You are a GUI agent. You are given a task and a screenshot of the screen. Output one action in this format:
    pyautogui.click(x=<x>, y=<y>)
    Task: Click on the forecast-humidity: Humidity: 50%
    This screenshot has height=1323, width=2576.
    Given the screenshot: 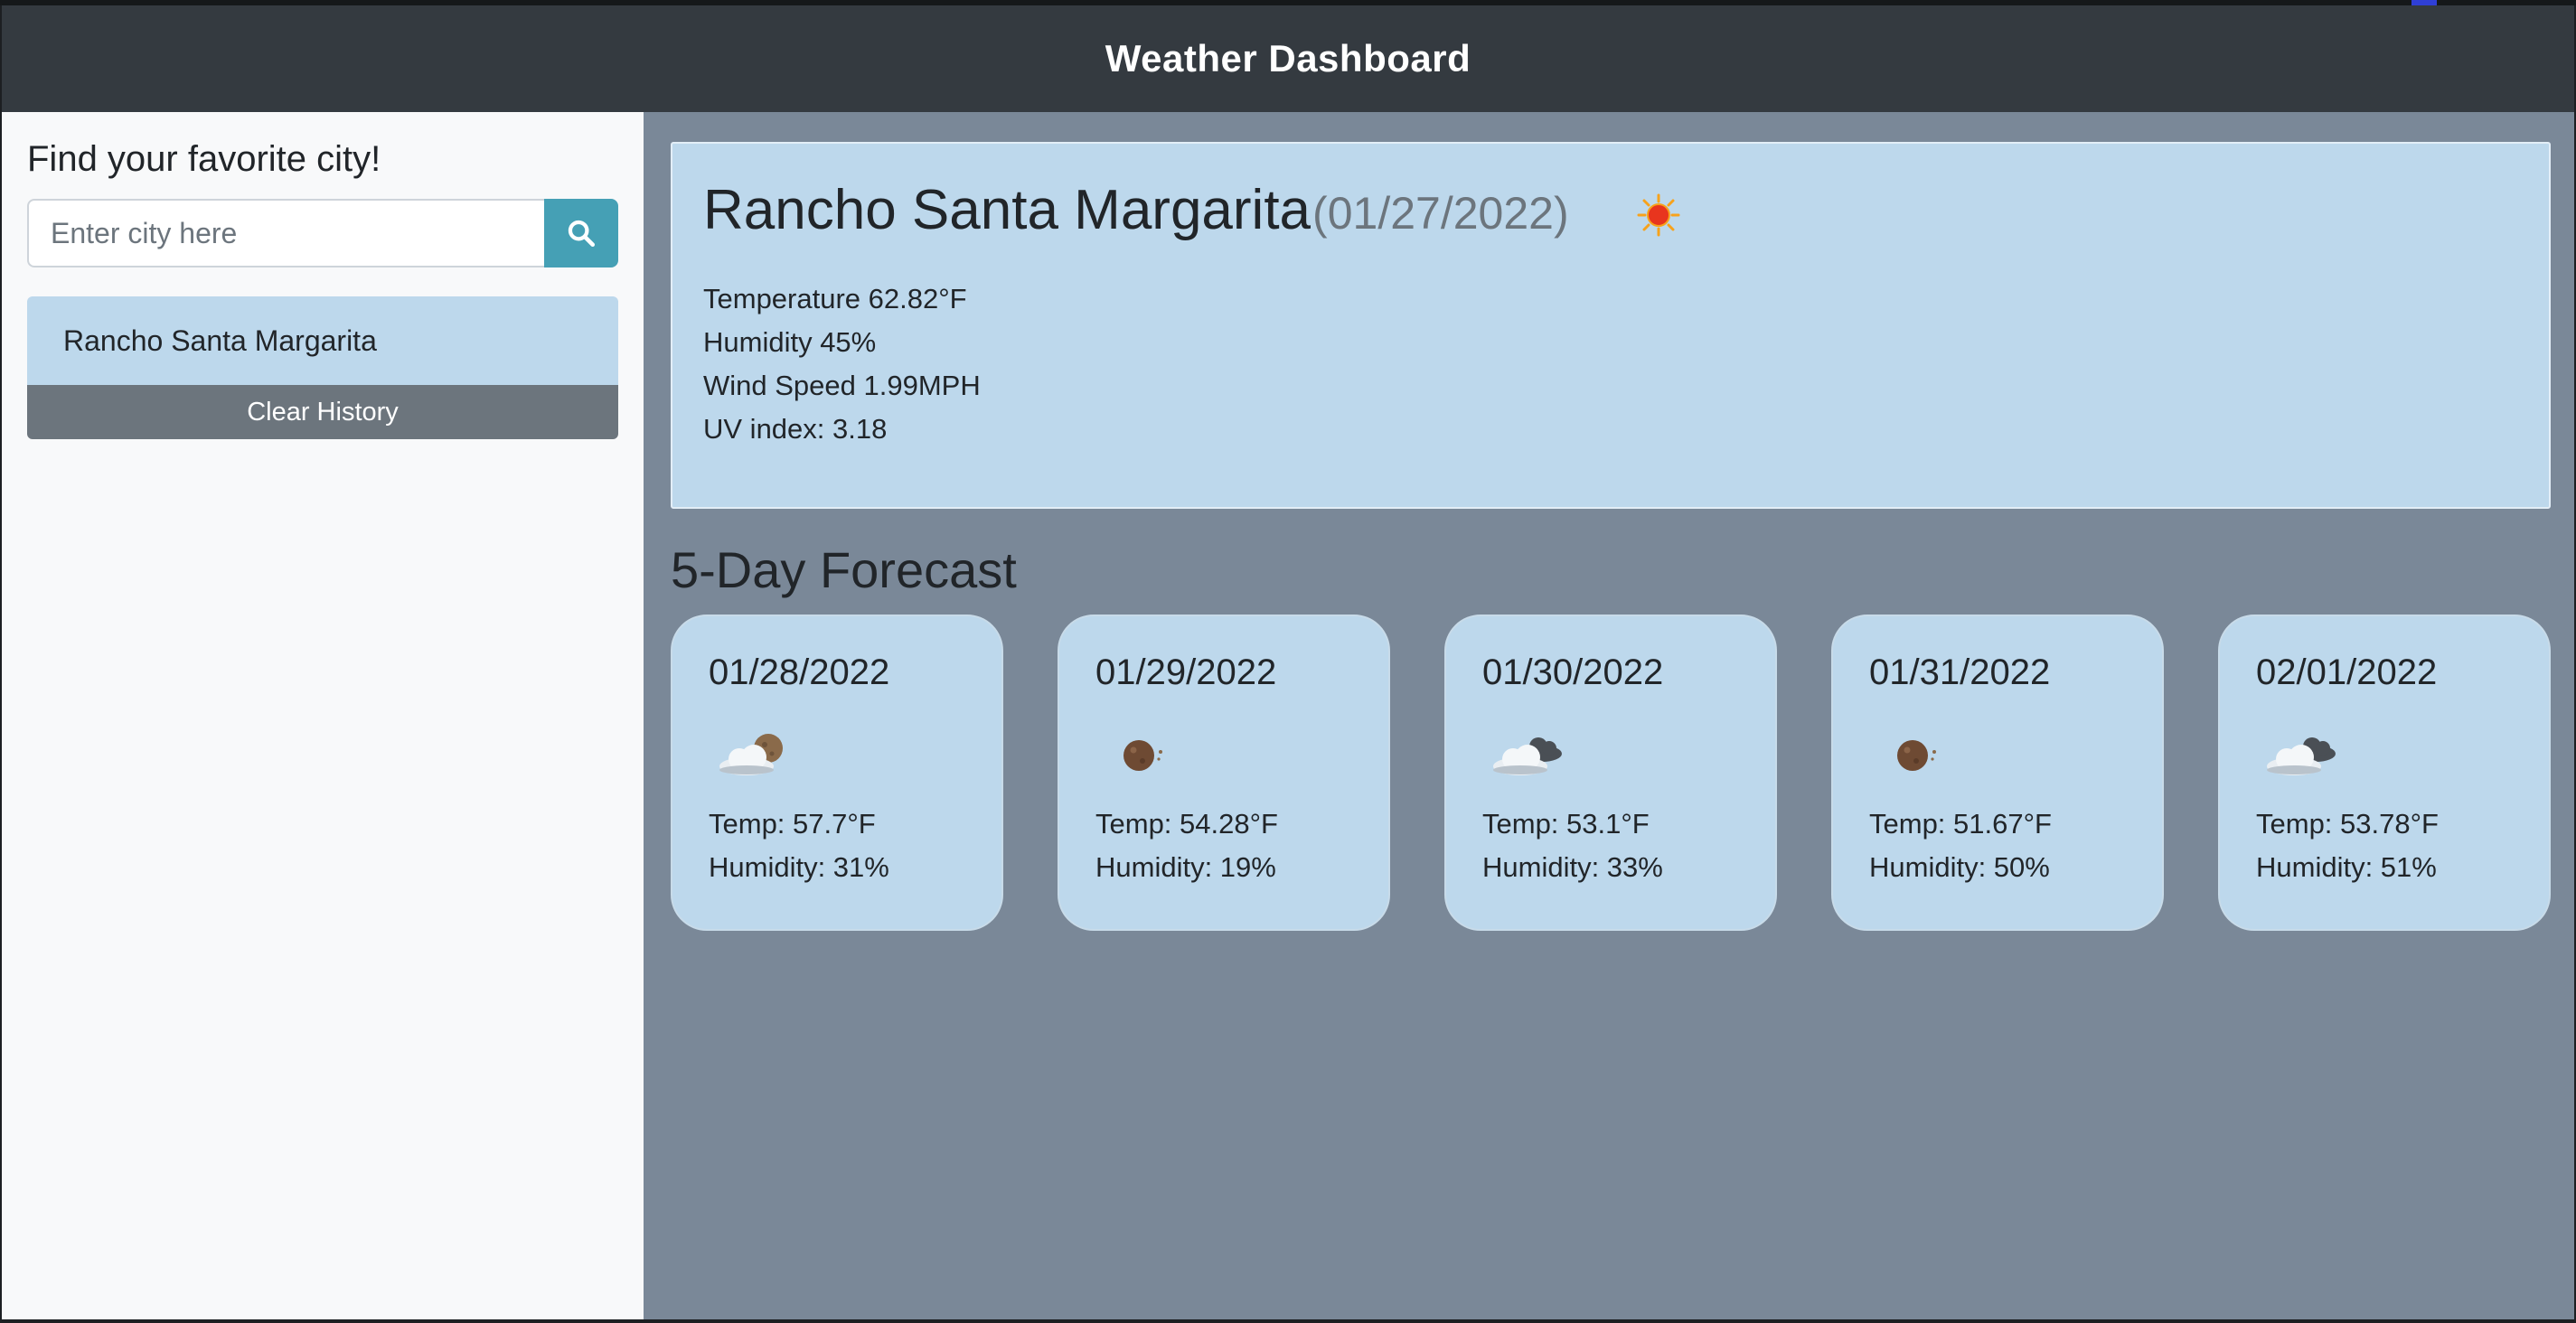 What is the action you would take?
    pyautogui.click(x=1959, y=867)
    